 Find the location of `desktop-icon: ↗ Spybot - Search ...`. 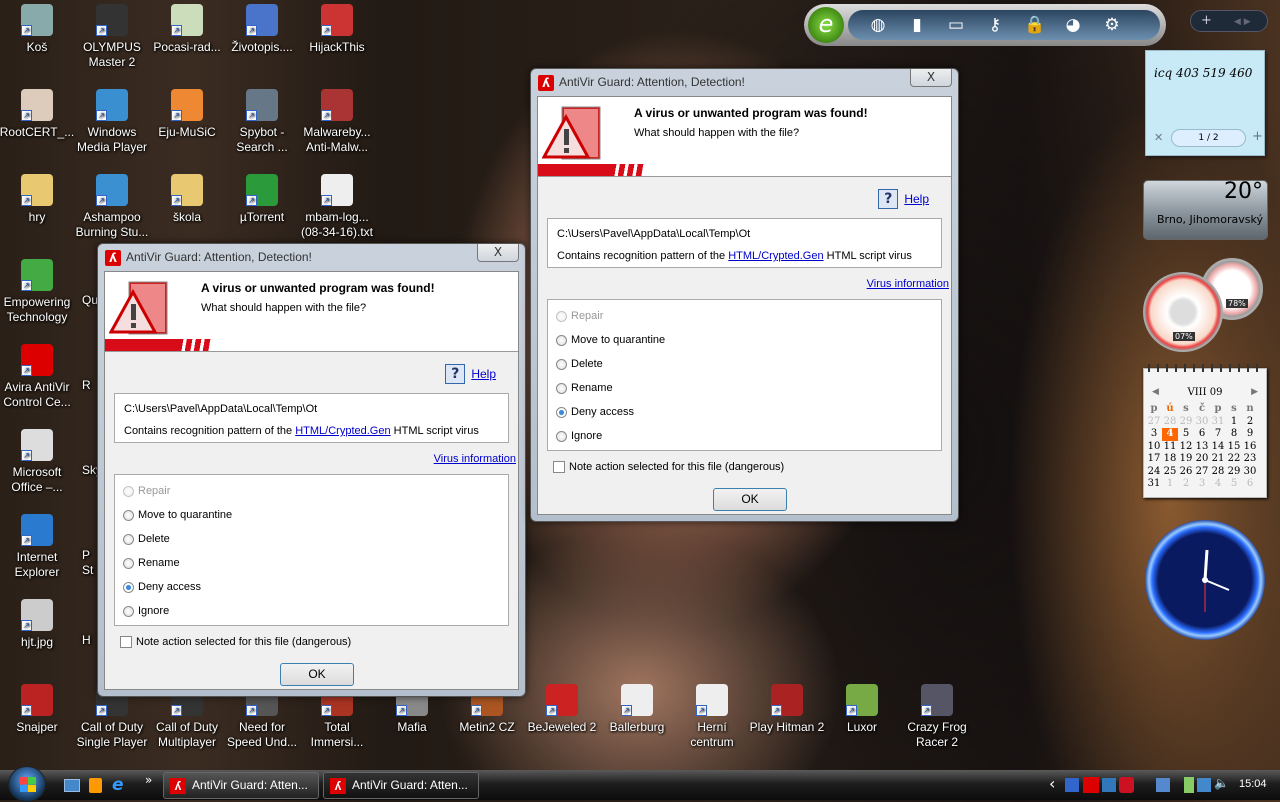

desktop-icon: ↗ Spybot - Search ... is located at coordinates (262, 122).